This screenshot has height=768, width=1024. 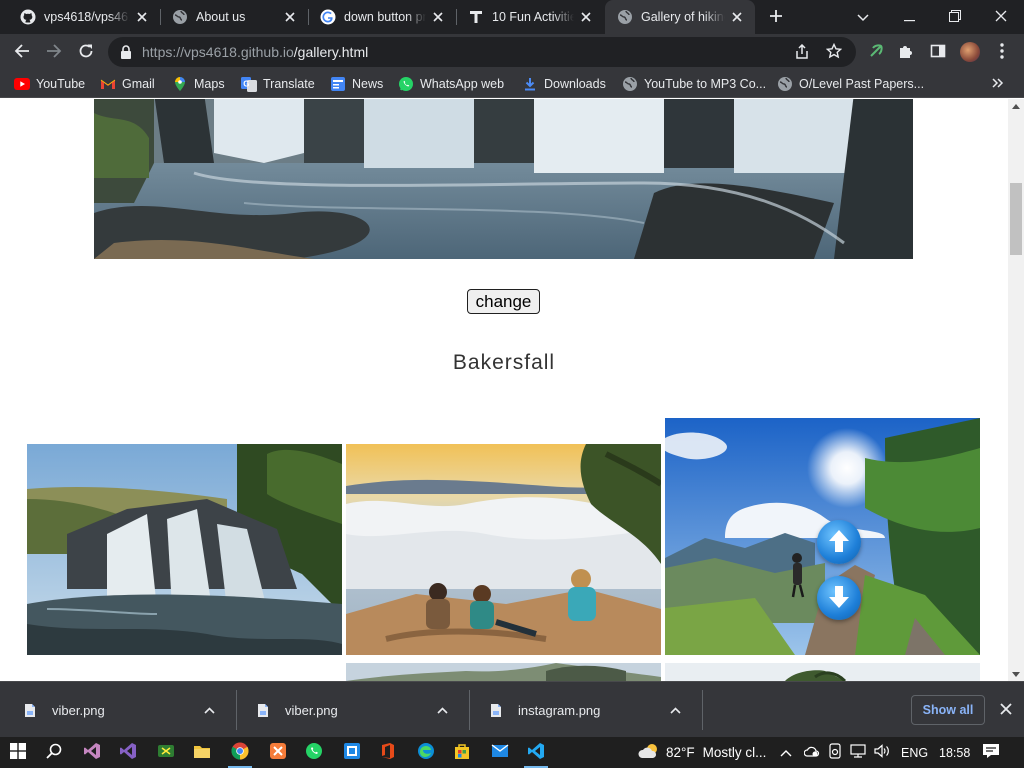 What do you see at coordinates (811, 752) in the screenshot?
I see `tray-cloud-sync` at bounding box center [811, 752].